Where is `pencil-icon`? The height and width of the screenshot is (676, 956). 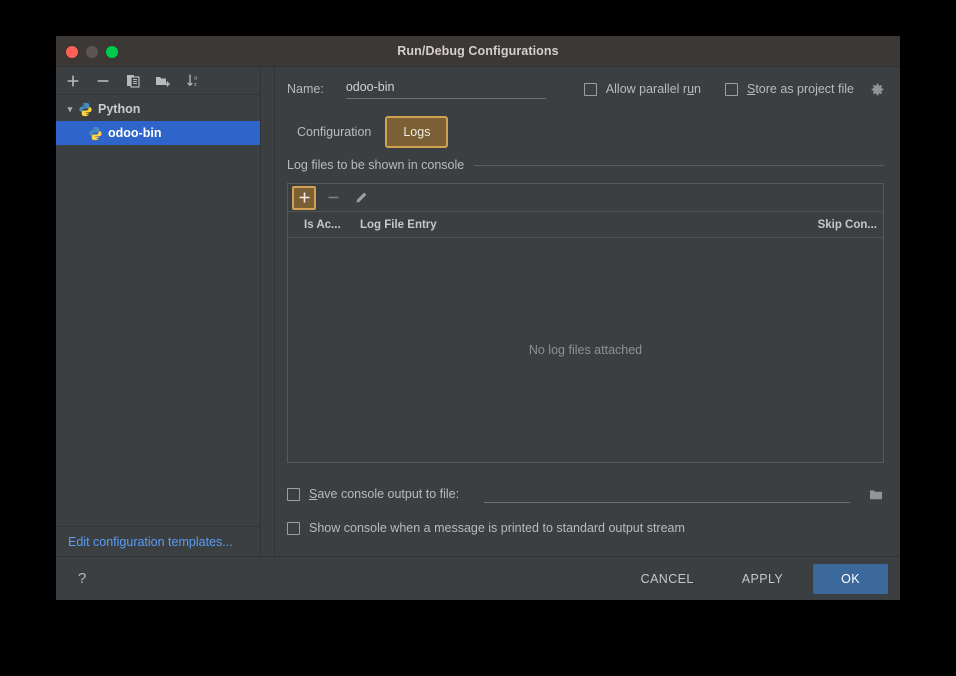
pencil-icon is located at coordinates (361, 197).